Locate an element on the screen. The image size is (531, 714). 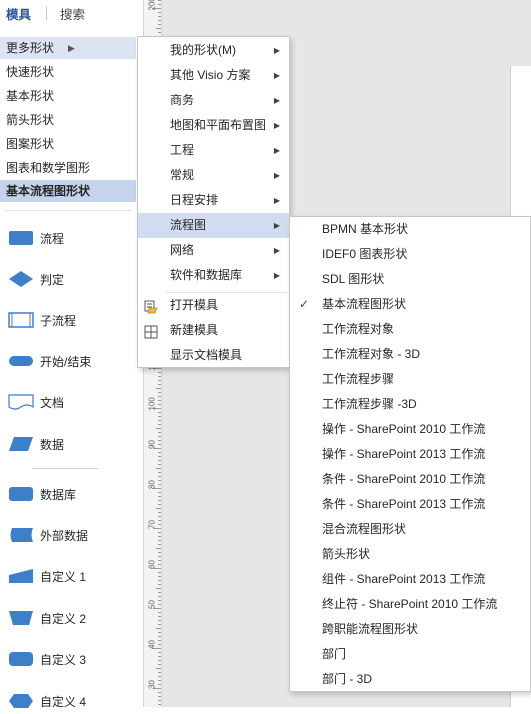
menu-item: 其他 Visio 方案 ▶ is located at coordinates (213, 75).